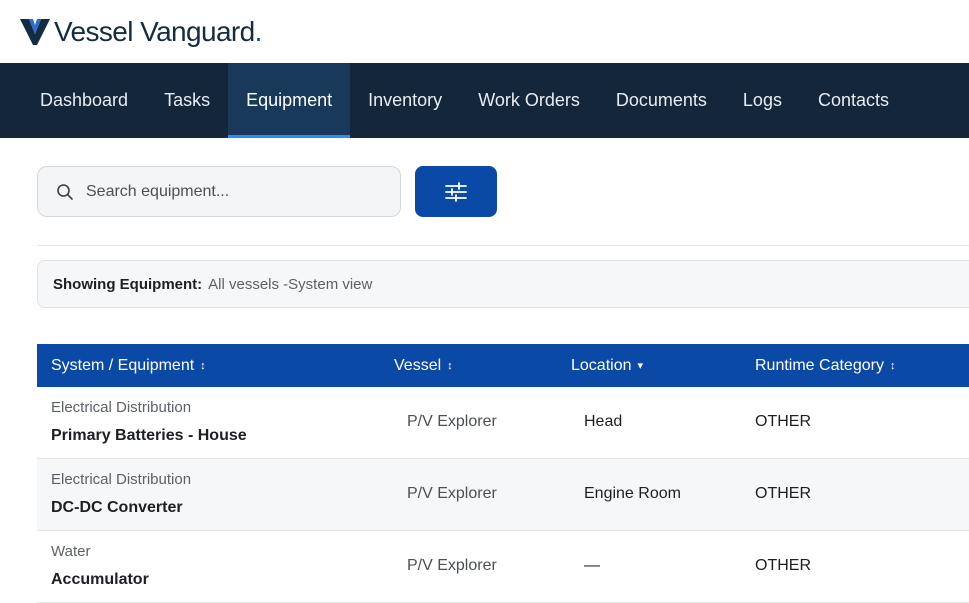  What do you see at coordinates (825, 366) in the screenshot?
I see `column-header-runtime-category: Runtime Category ↕` at bounding box center [825, 366].